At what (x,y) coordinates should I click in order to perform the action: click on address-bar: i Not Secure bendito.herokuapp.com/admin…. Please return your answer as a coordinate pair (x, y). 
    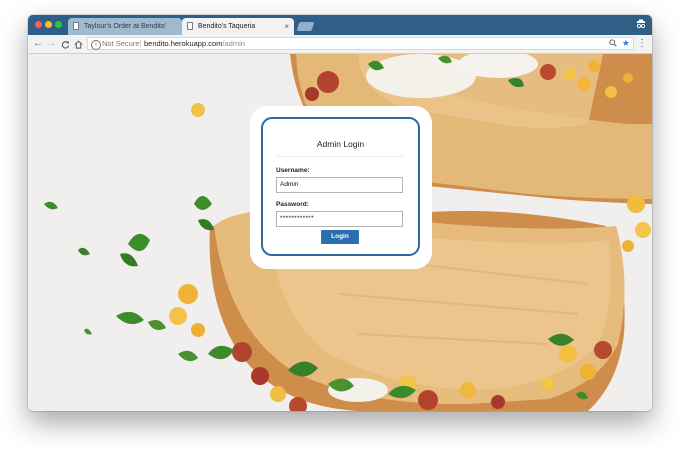
    Looking at the image, I should click on (360, 43).